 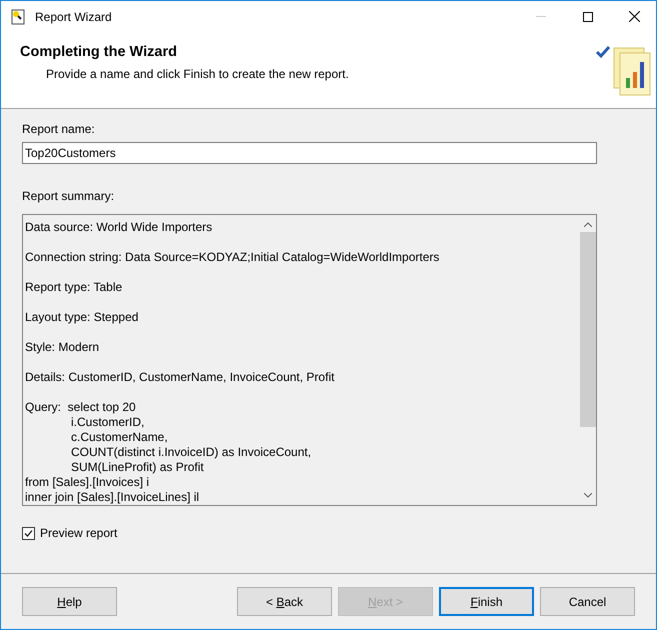 What do you see at coordinates (588, 329) in the screenshot?
I see `scroll-thumb` at bounding box center [588, 329].